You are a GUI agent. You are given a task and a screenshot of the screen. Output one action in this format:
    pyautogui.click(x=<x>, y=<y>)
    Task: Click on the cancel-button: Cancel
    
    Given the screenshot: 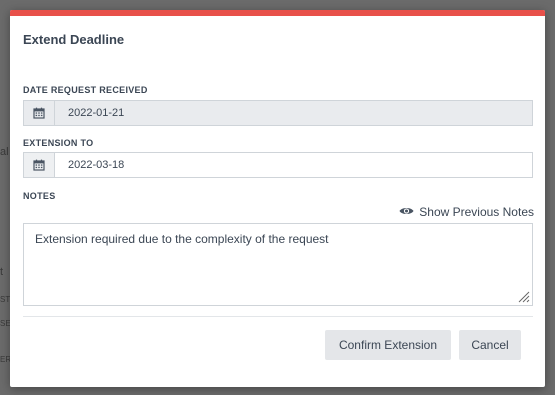 What is the action you would take?
    pyautogui.click(x=490, y=345)
    